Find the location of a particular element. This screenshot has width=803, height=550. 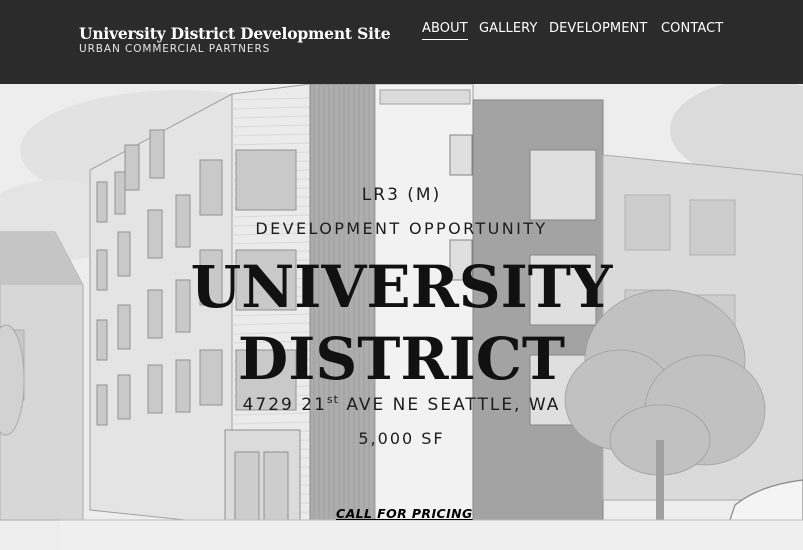

address-street: AVE NE SEATTLE, WA is located at coordinates (449, 405).